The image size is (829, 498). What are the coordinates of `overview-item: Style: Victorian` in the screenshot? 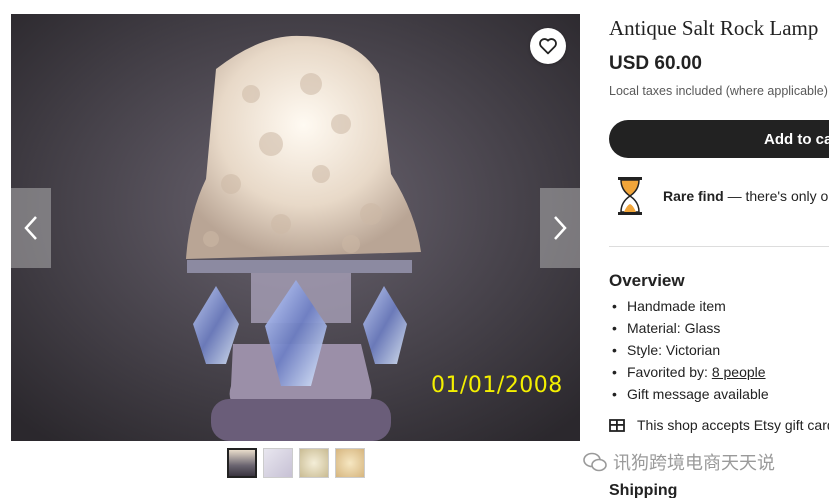 It's located at (689, 350).